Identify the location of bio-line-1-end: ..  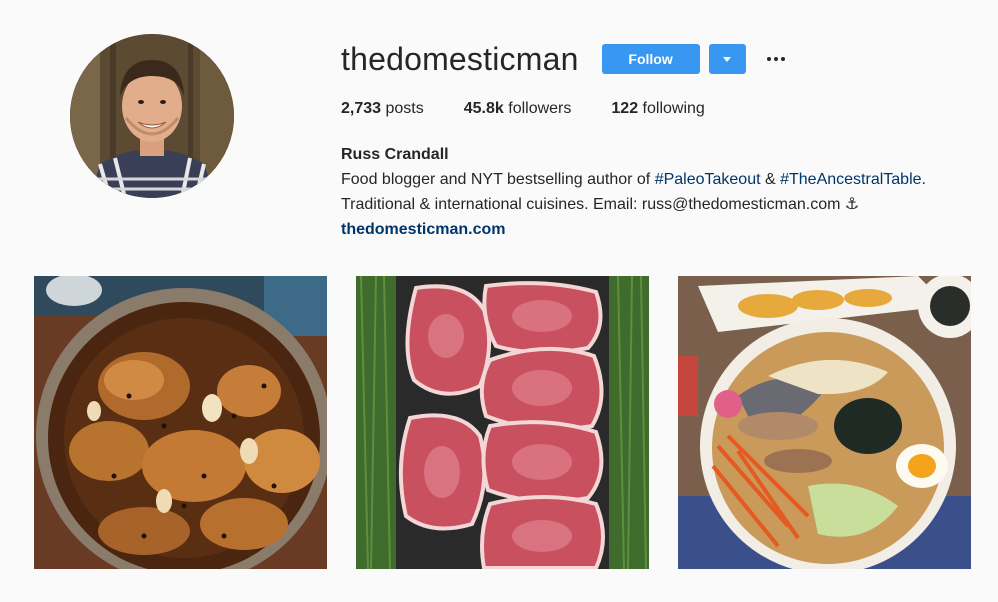
(923, 179).